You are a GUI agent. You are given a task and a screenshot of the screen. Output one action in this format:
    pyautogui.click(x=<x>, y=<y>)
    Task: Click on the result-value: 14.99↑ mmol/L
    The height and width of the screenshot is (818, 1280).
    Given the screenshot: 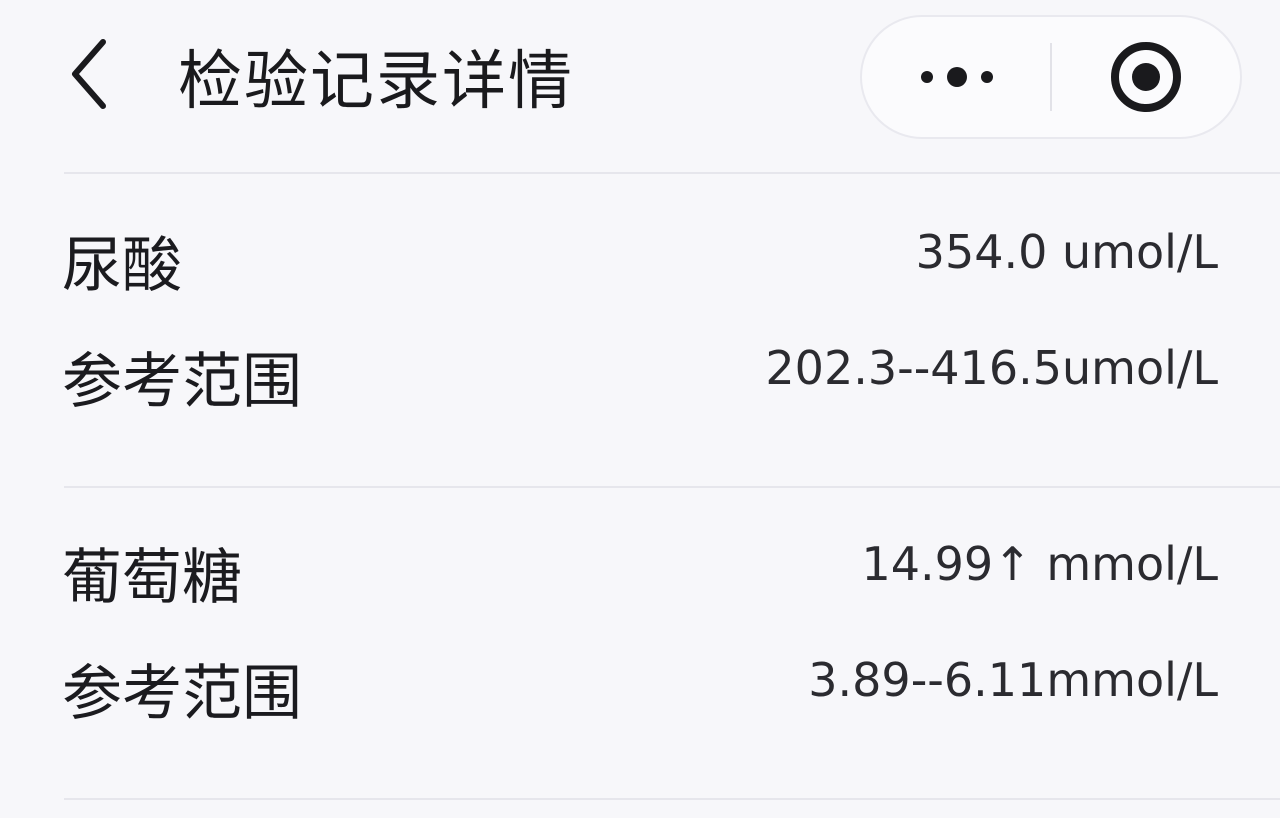 What is the action you would take?
    pyautogui.click(x=1039, y=564)
    